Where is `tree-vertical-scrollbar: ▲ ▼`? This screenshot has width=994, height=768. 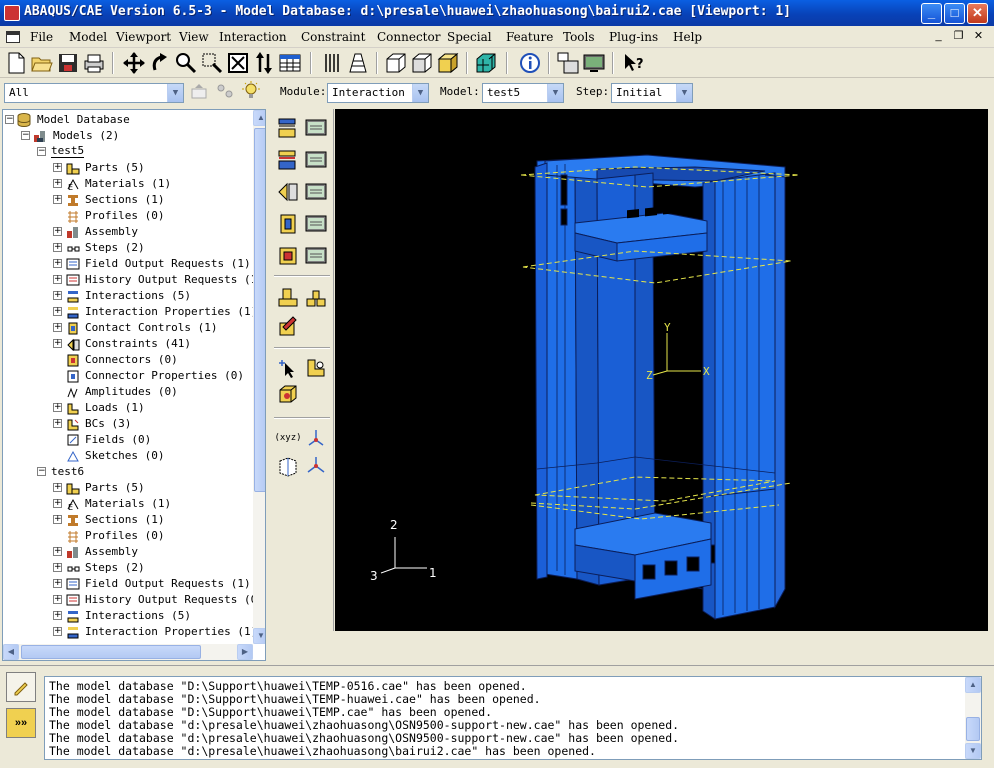
tree-vertical-scrollbar: ▲ ▼ is located at coordinates (259, 377).